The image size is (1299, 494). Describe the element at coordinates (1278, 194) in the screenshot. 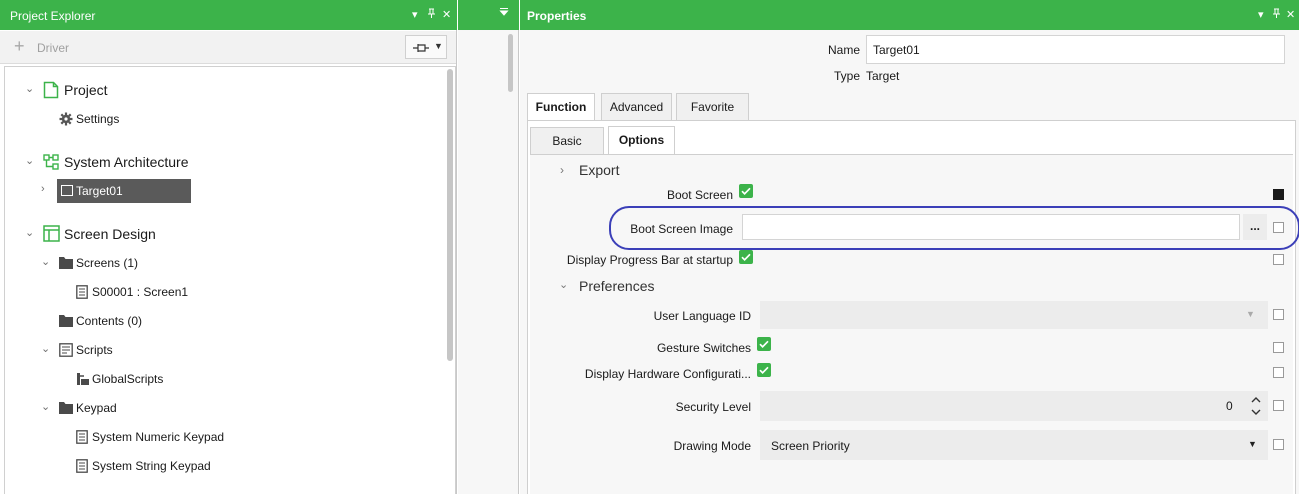

I see `boot-screen-reset-indicator` at that location.